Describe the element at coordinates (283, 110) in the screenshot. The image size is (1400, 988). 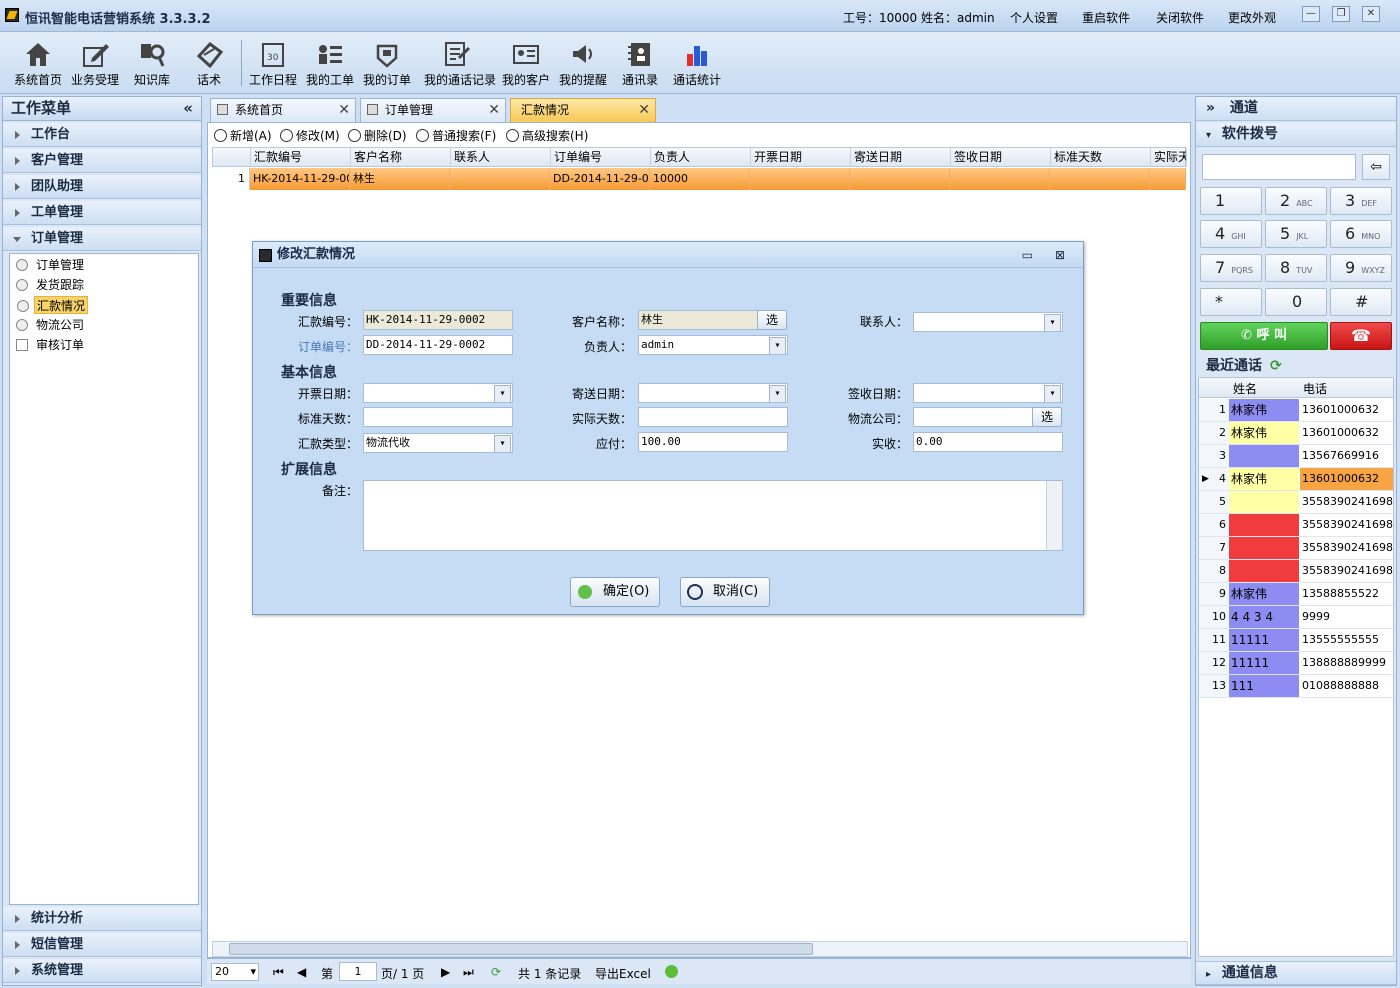
I see `tab-home: 系统首页 ✕` at that location.